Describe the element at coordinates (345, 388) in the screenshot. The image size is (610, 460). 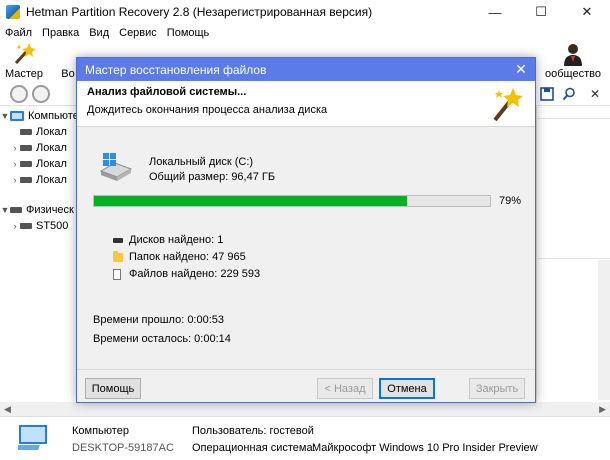
I see `back-button: < Назад` at that location.